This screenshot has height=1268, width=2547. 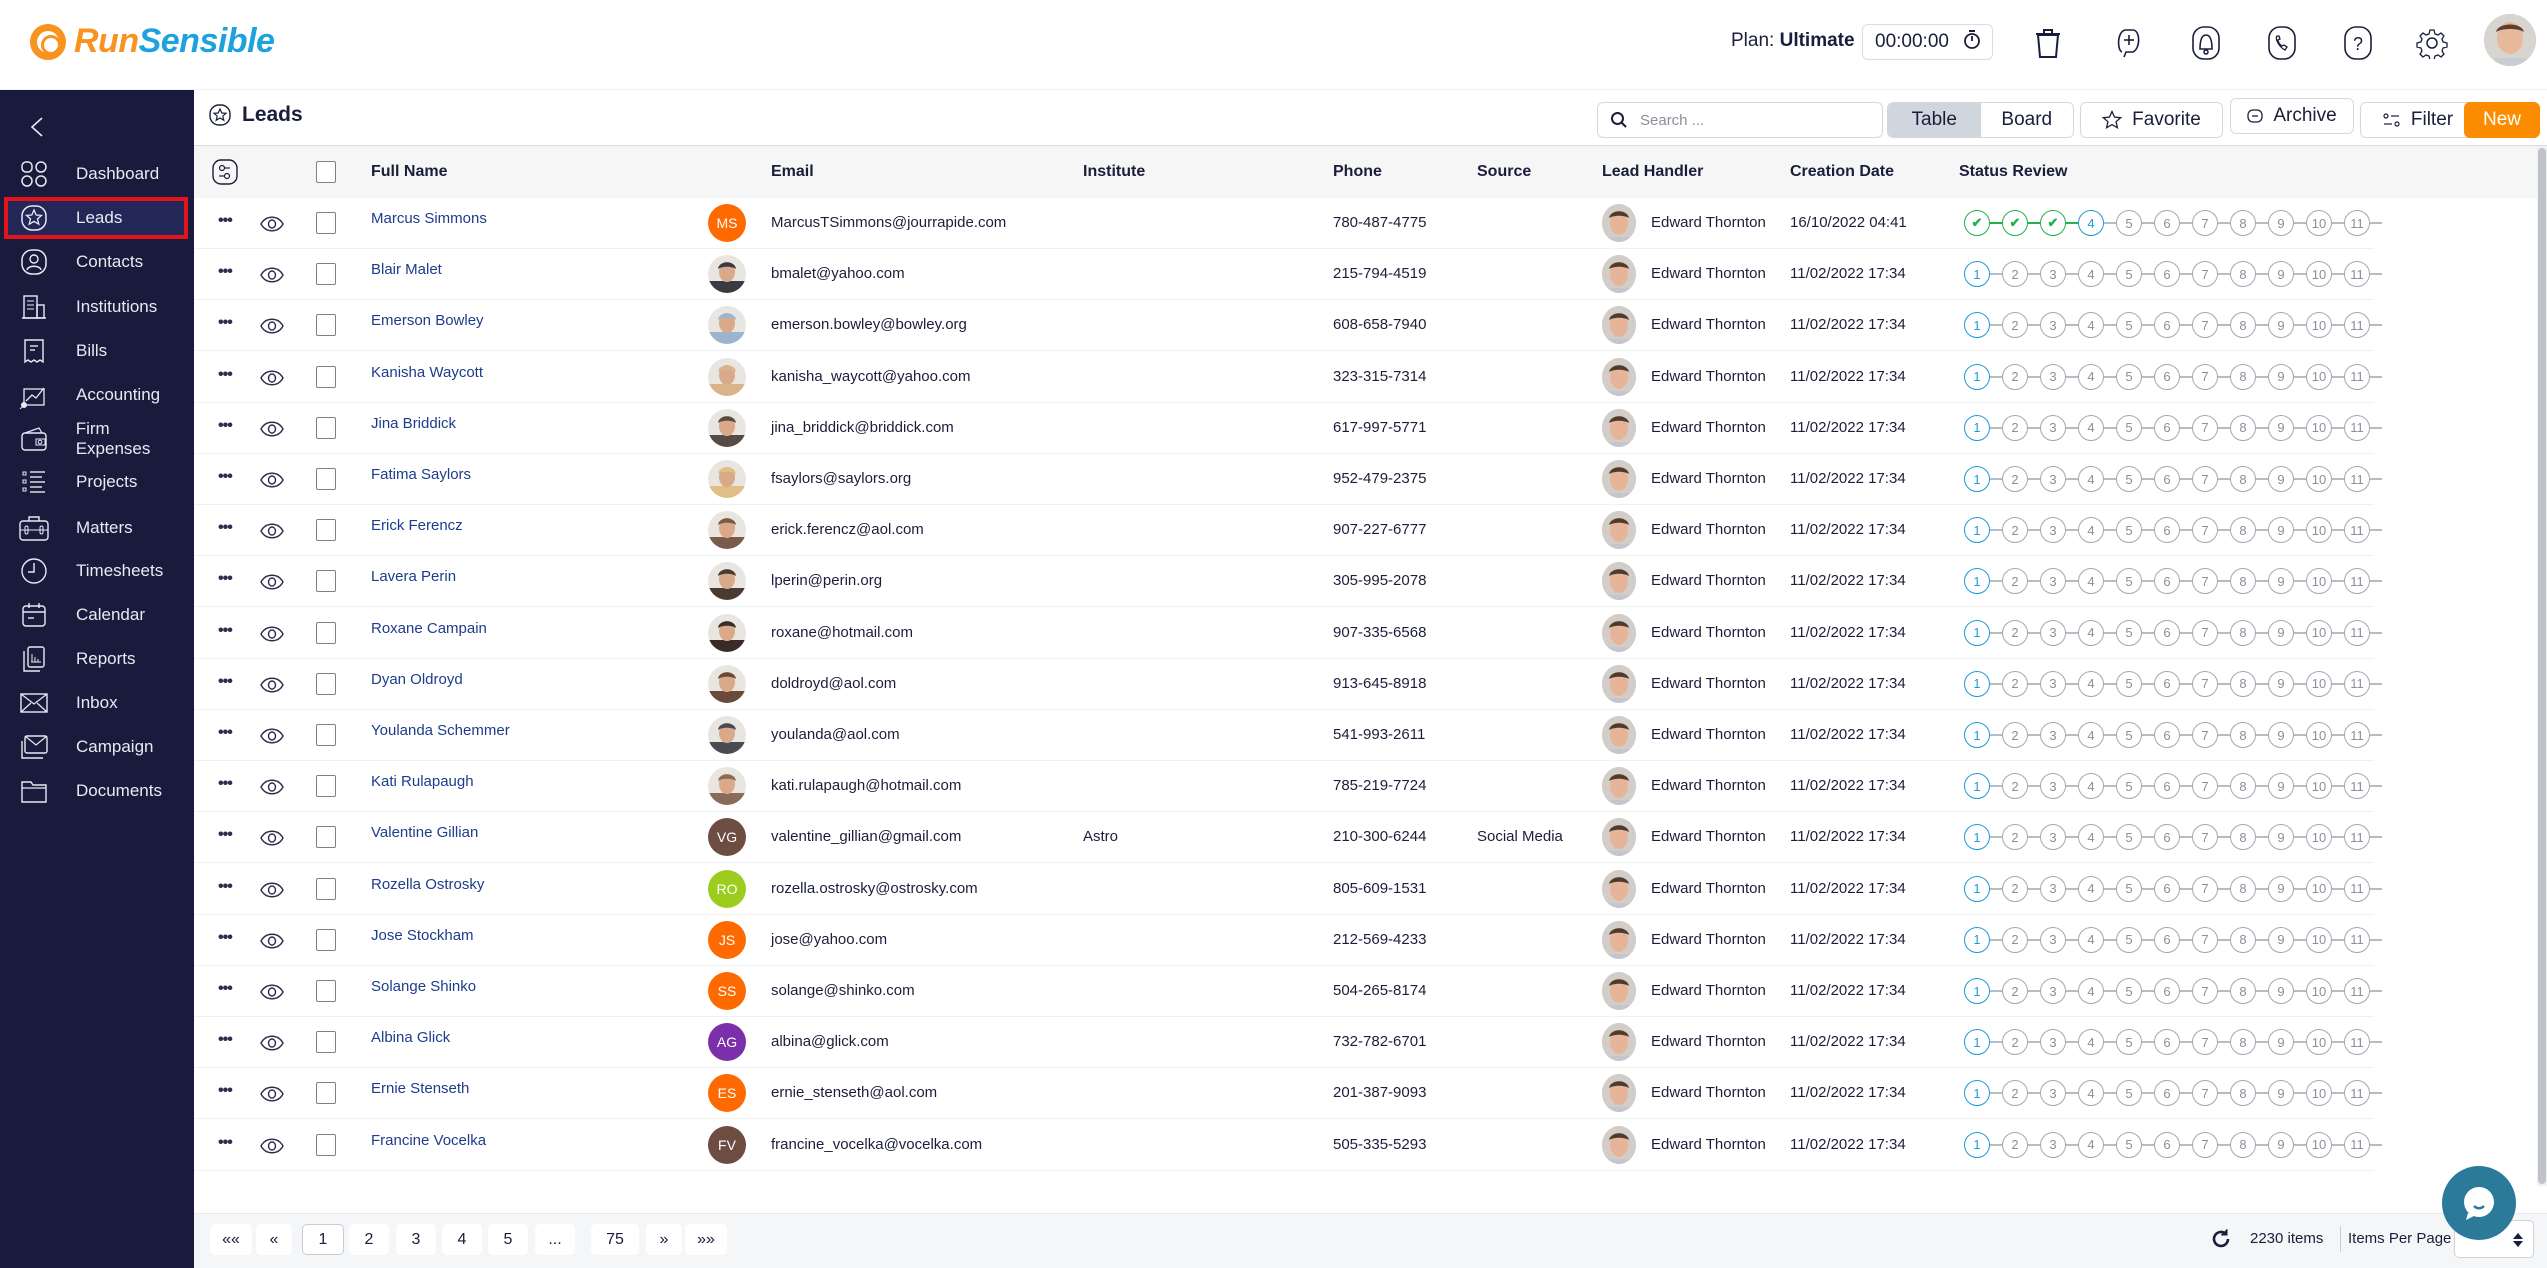 I want to click on help-icon: ?, so click(x=2358, y=43).